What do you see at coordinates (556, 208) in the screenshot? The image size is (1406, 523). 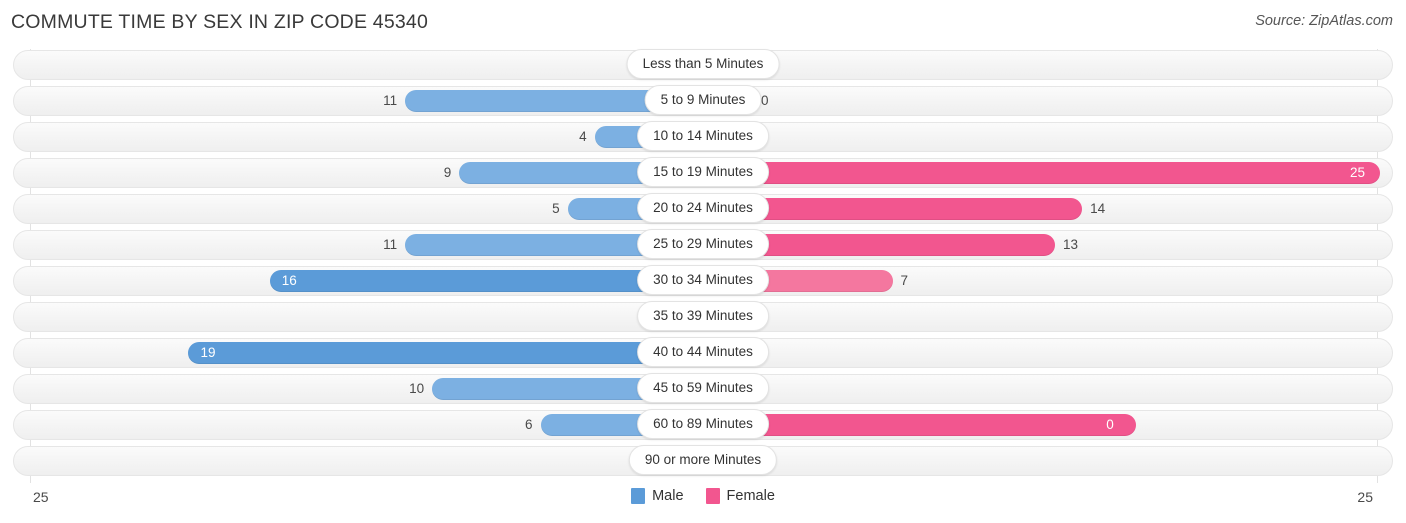 I see `bar-value-male: 5` at bounding box center [556, 208].